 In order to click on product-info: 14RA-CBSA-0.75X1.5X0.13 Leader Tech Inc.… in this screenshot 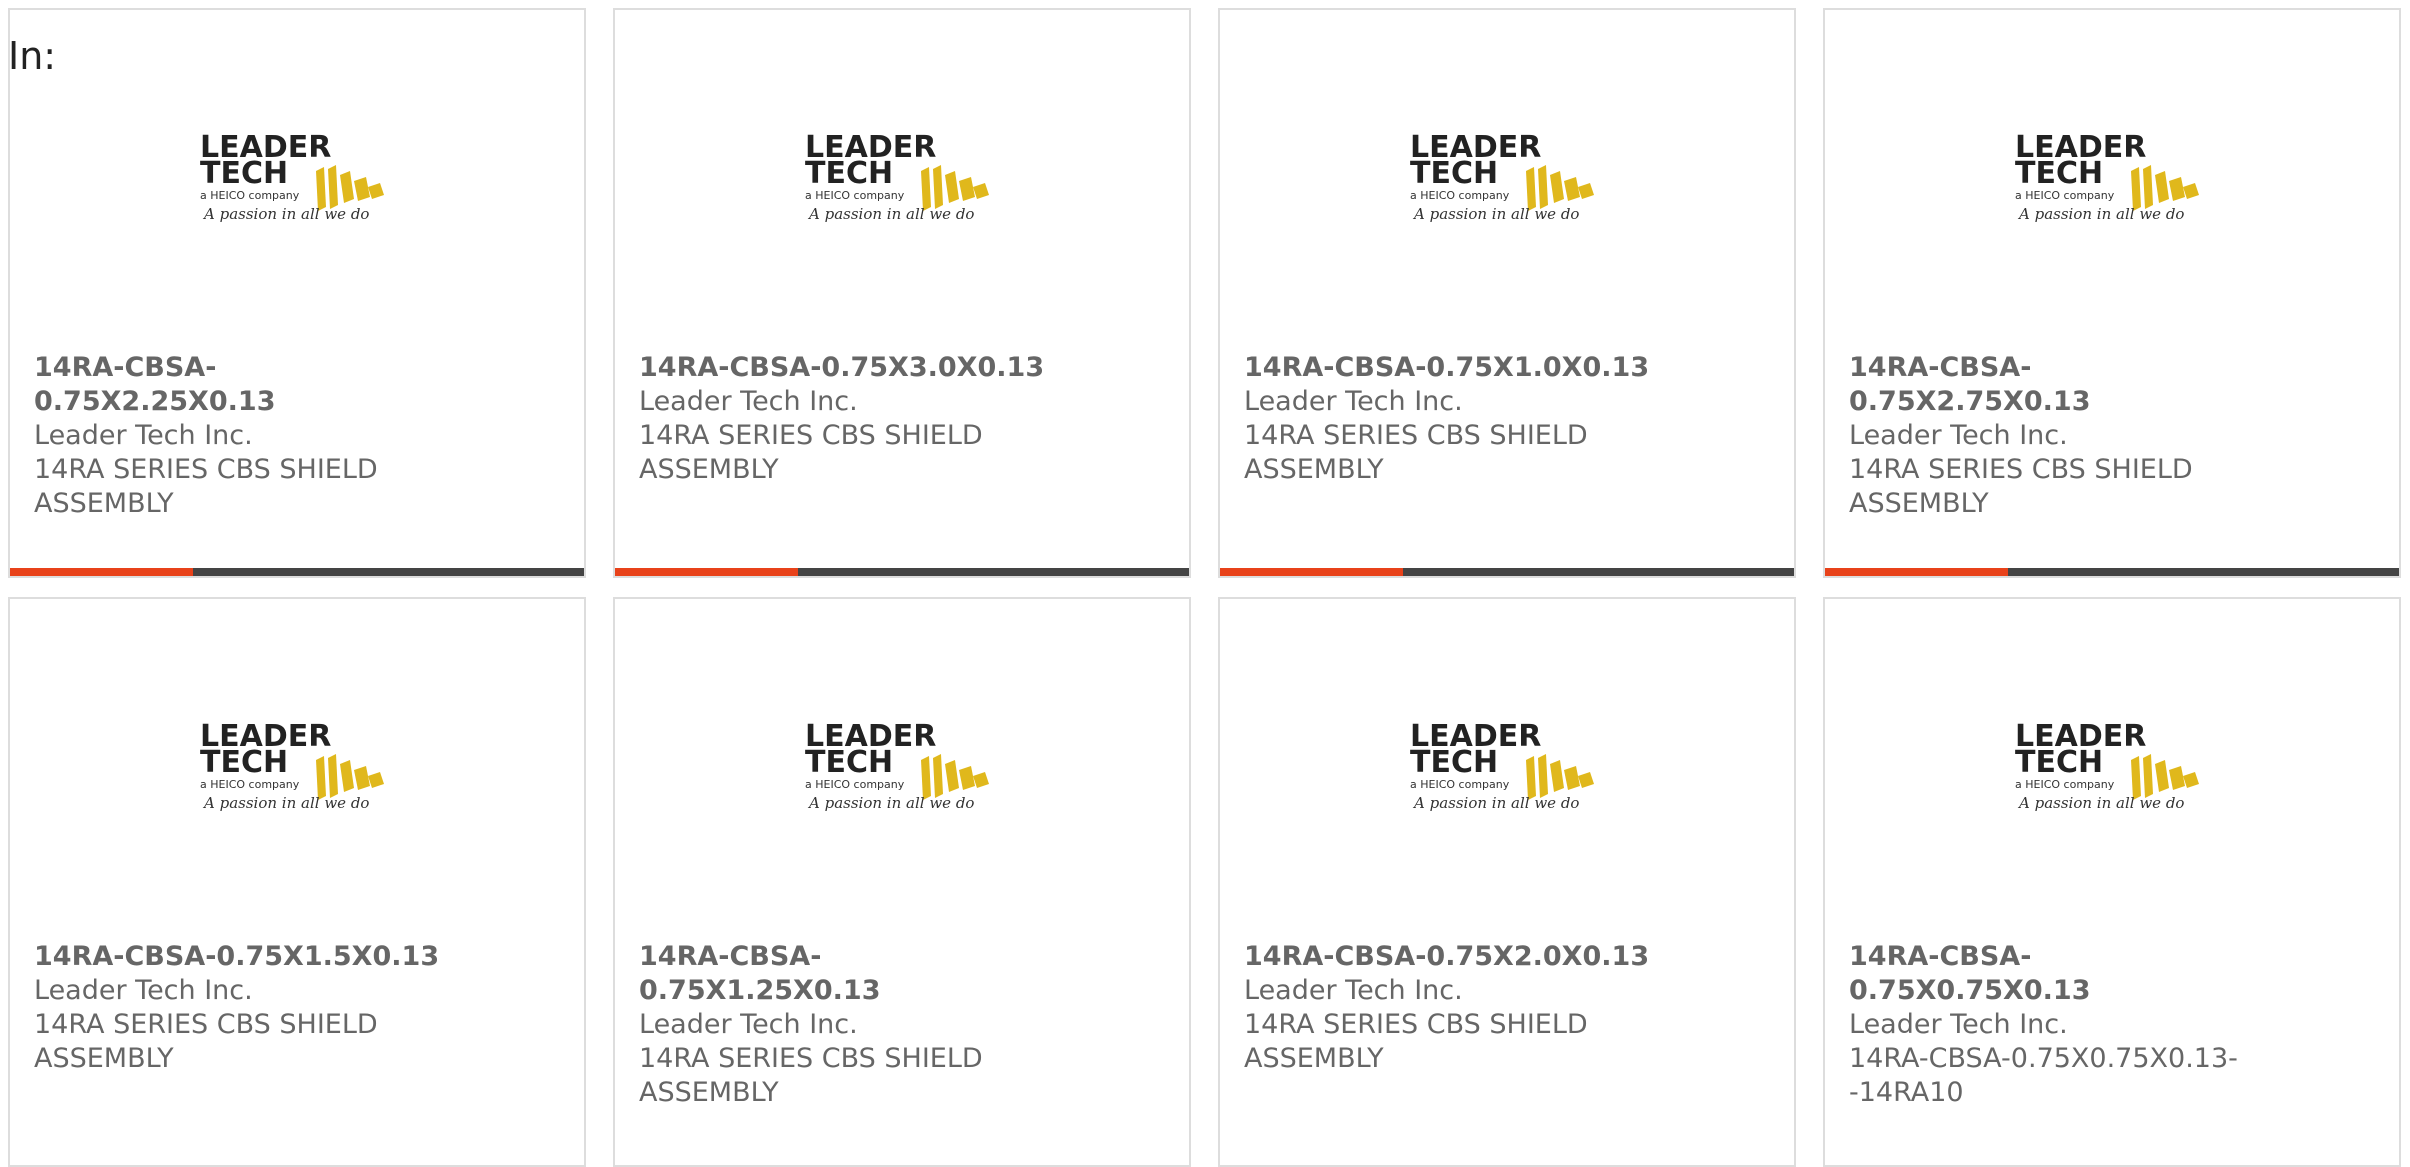, I will do `click(244, 1008)`.